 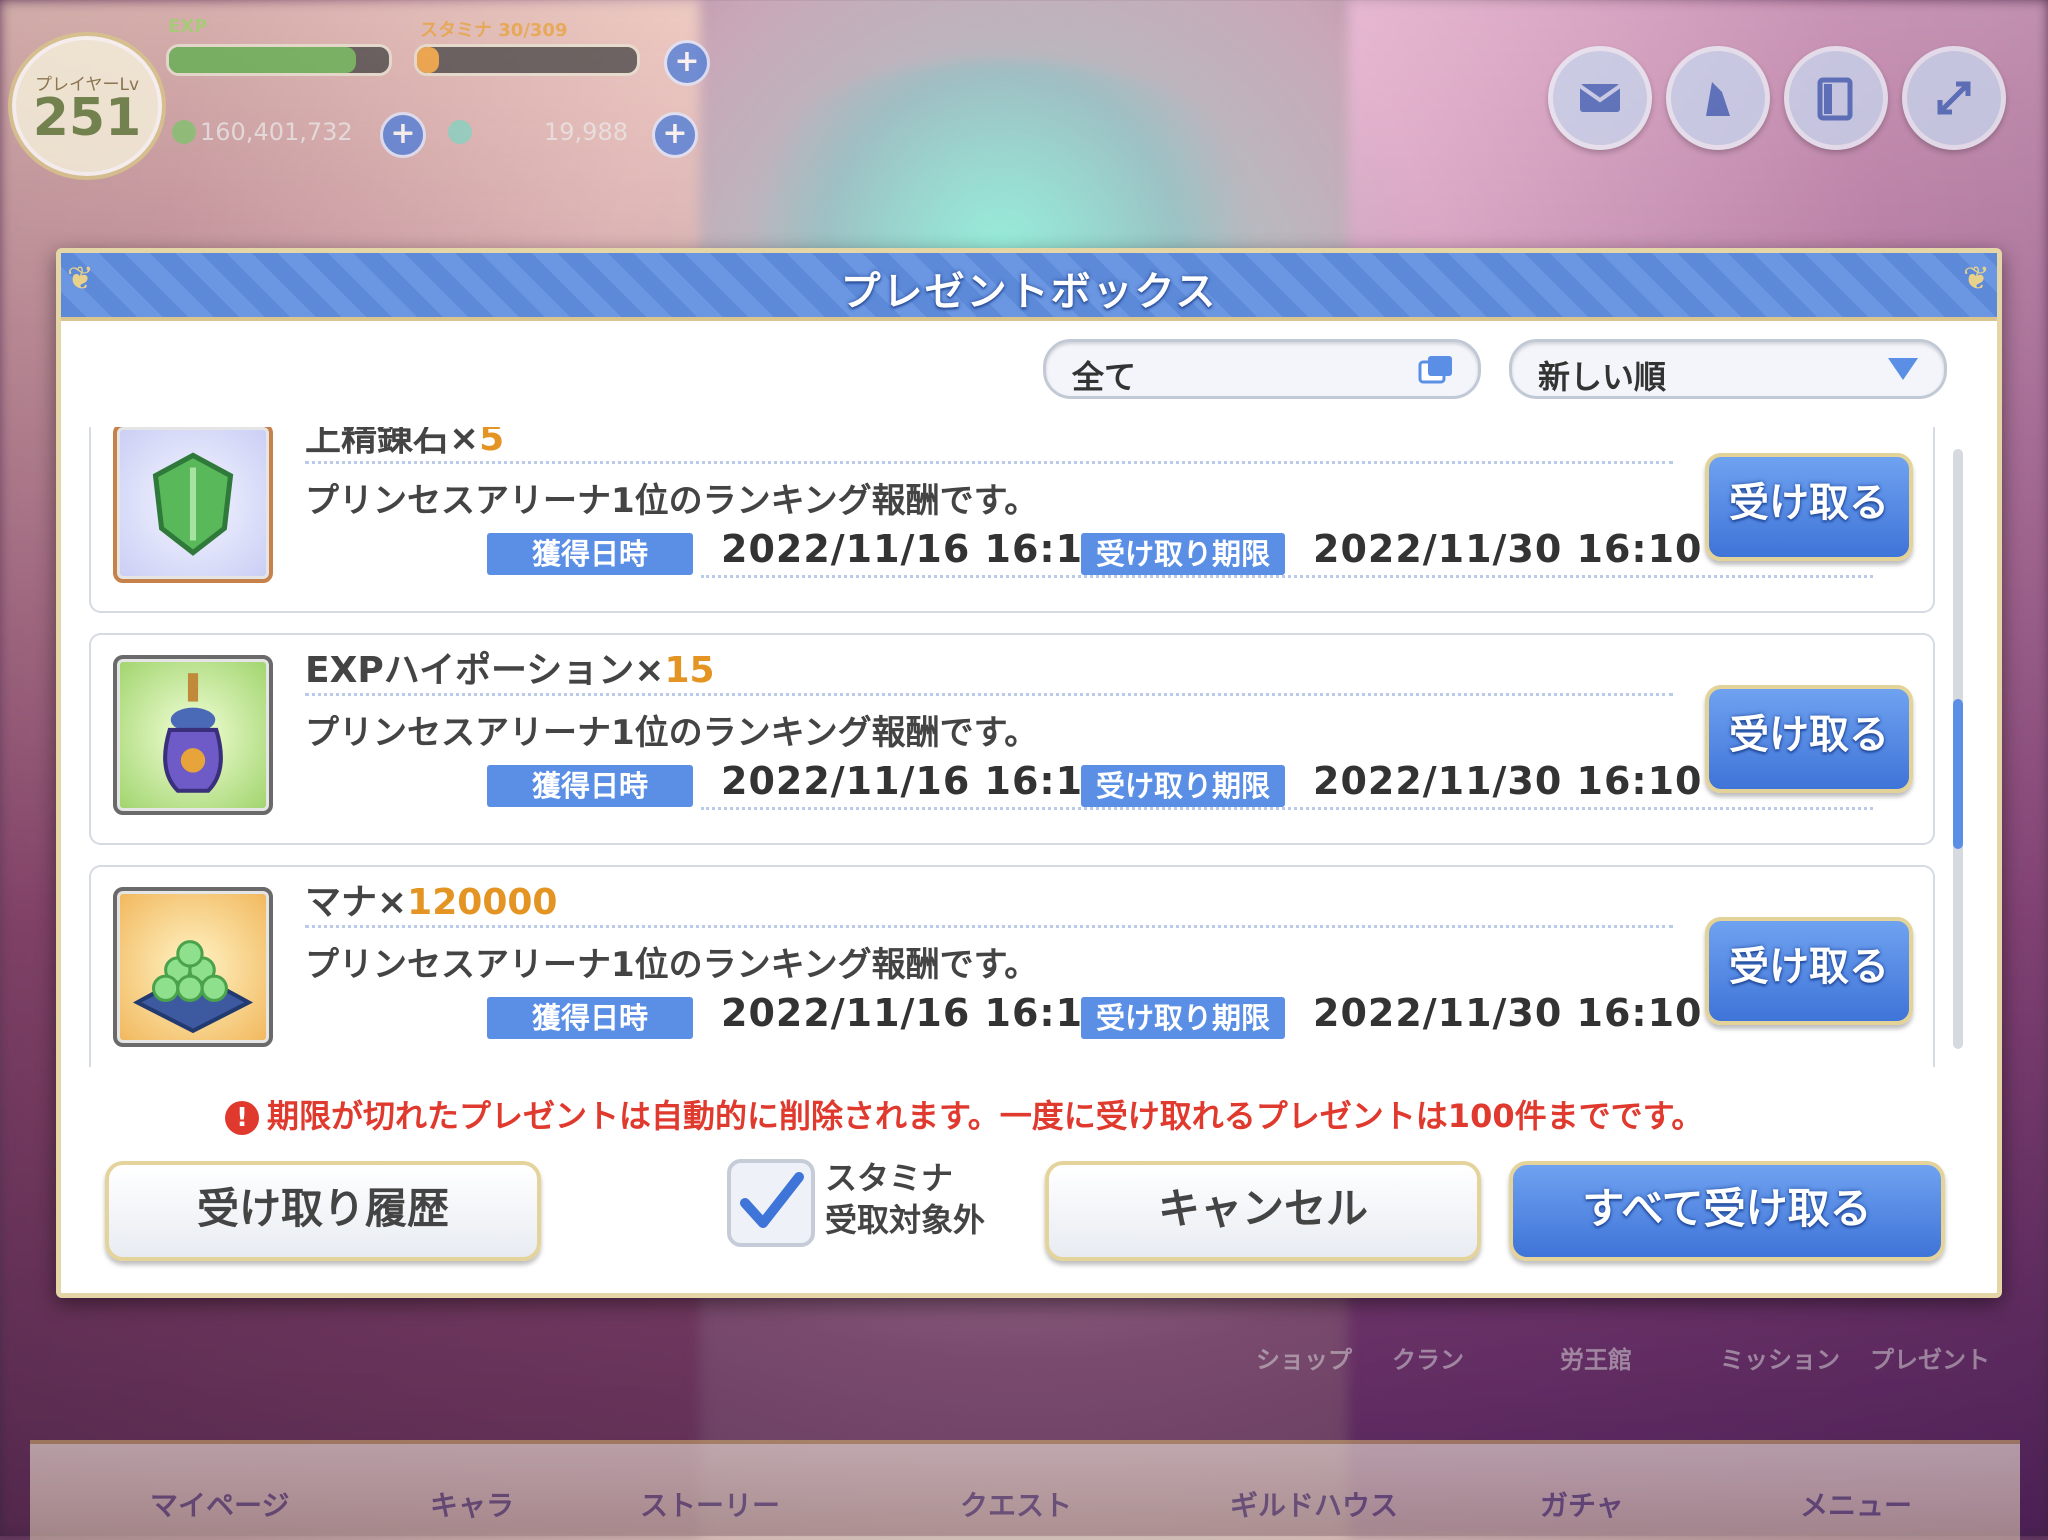 What do you see at coordinates (1602, 377) in the screenshot?
I see `sort-select-value: 新しい順` at bounding box center [1602, 377].